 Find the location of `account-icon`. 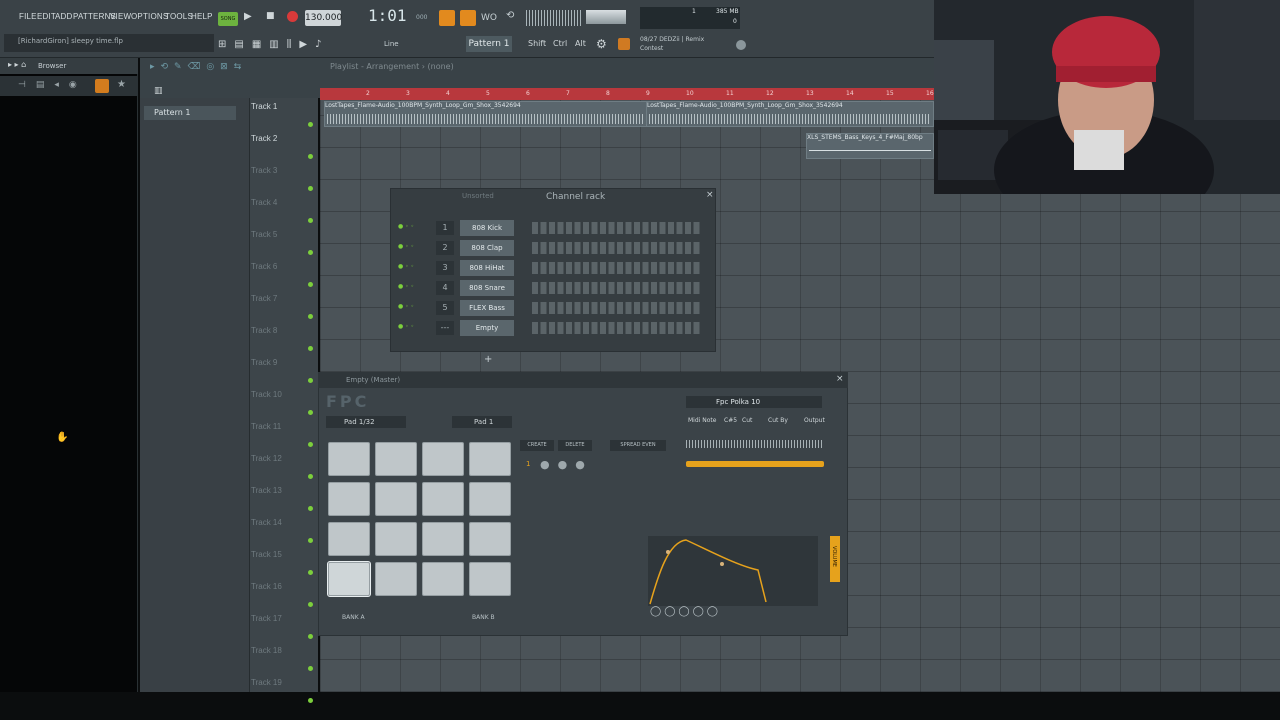

account-icon is located at coordinates (741, 45).